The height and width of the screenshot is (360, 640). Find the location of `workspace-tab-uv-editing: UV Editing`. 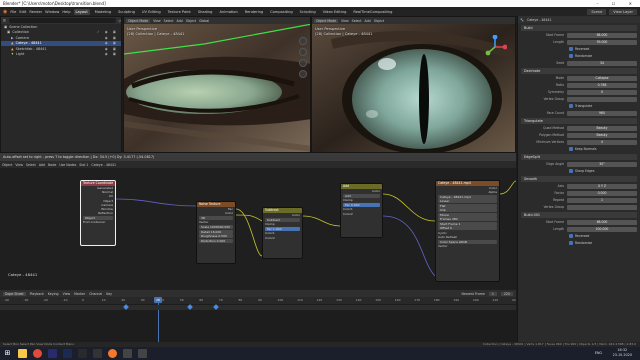

workspace-tab-uv-editing: UV Editing is located at coordinates (151, 12).